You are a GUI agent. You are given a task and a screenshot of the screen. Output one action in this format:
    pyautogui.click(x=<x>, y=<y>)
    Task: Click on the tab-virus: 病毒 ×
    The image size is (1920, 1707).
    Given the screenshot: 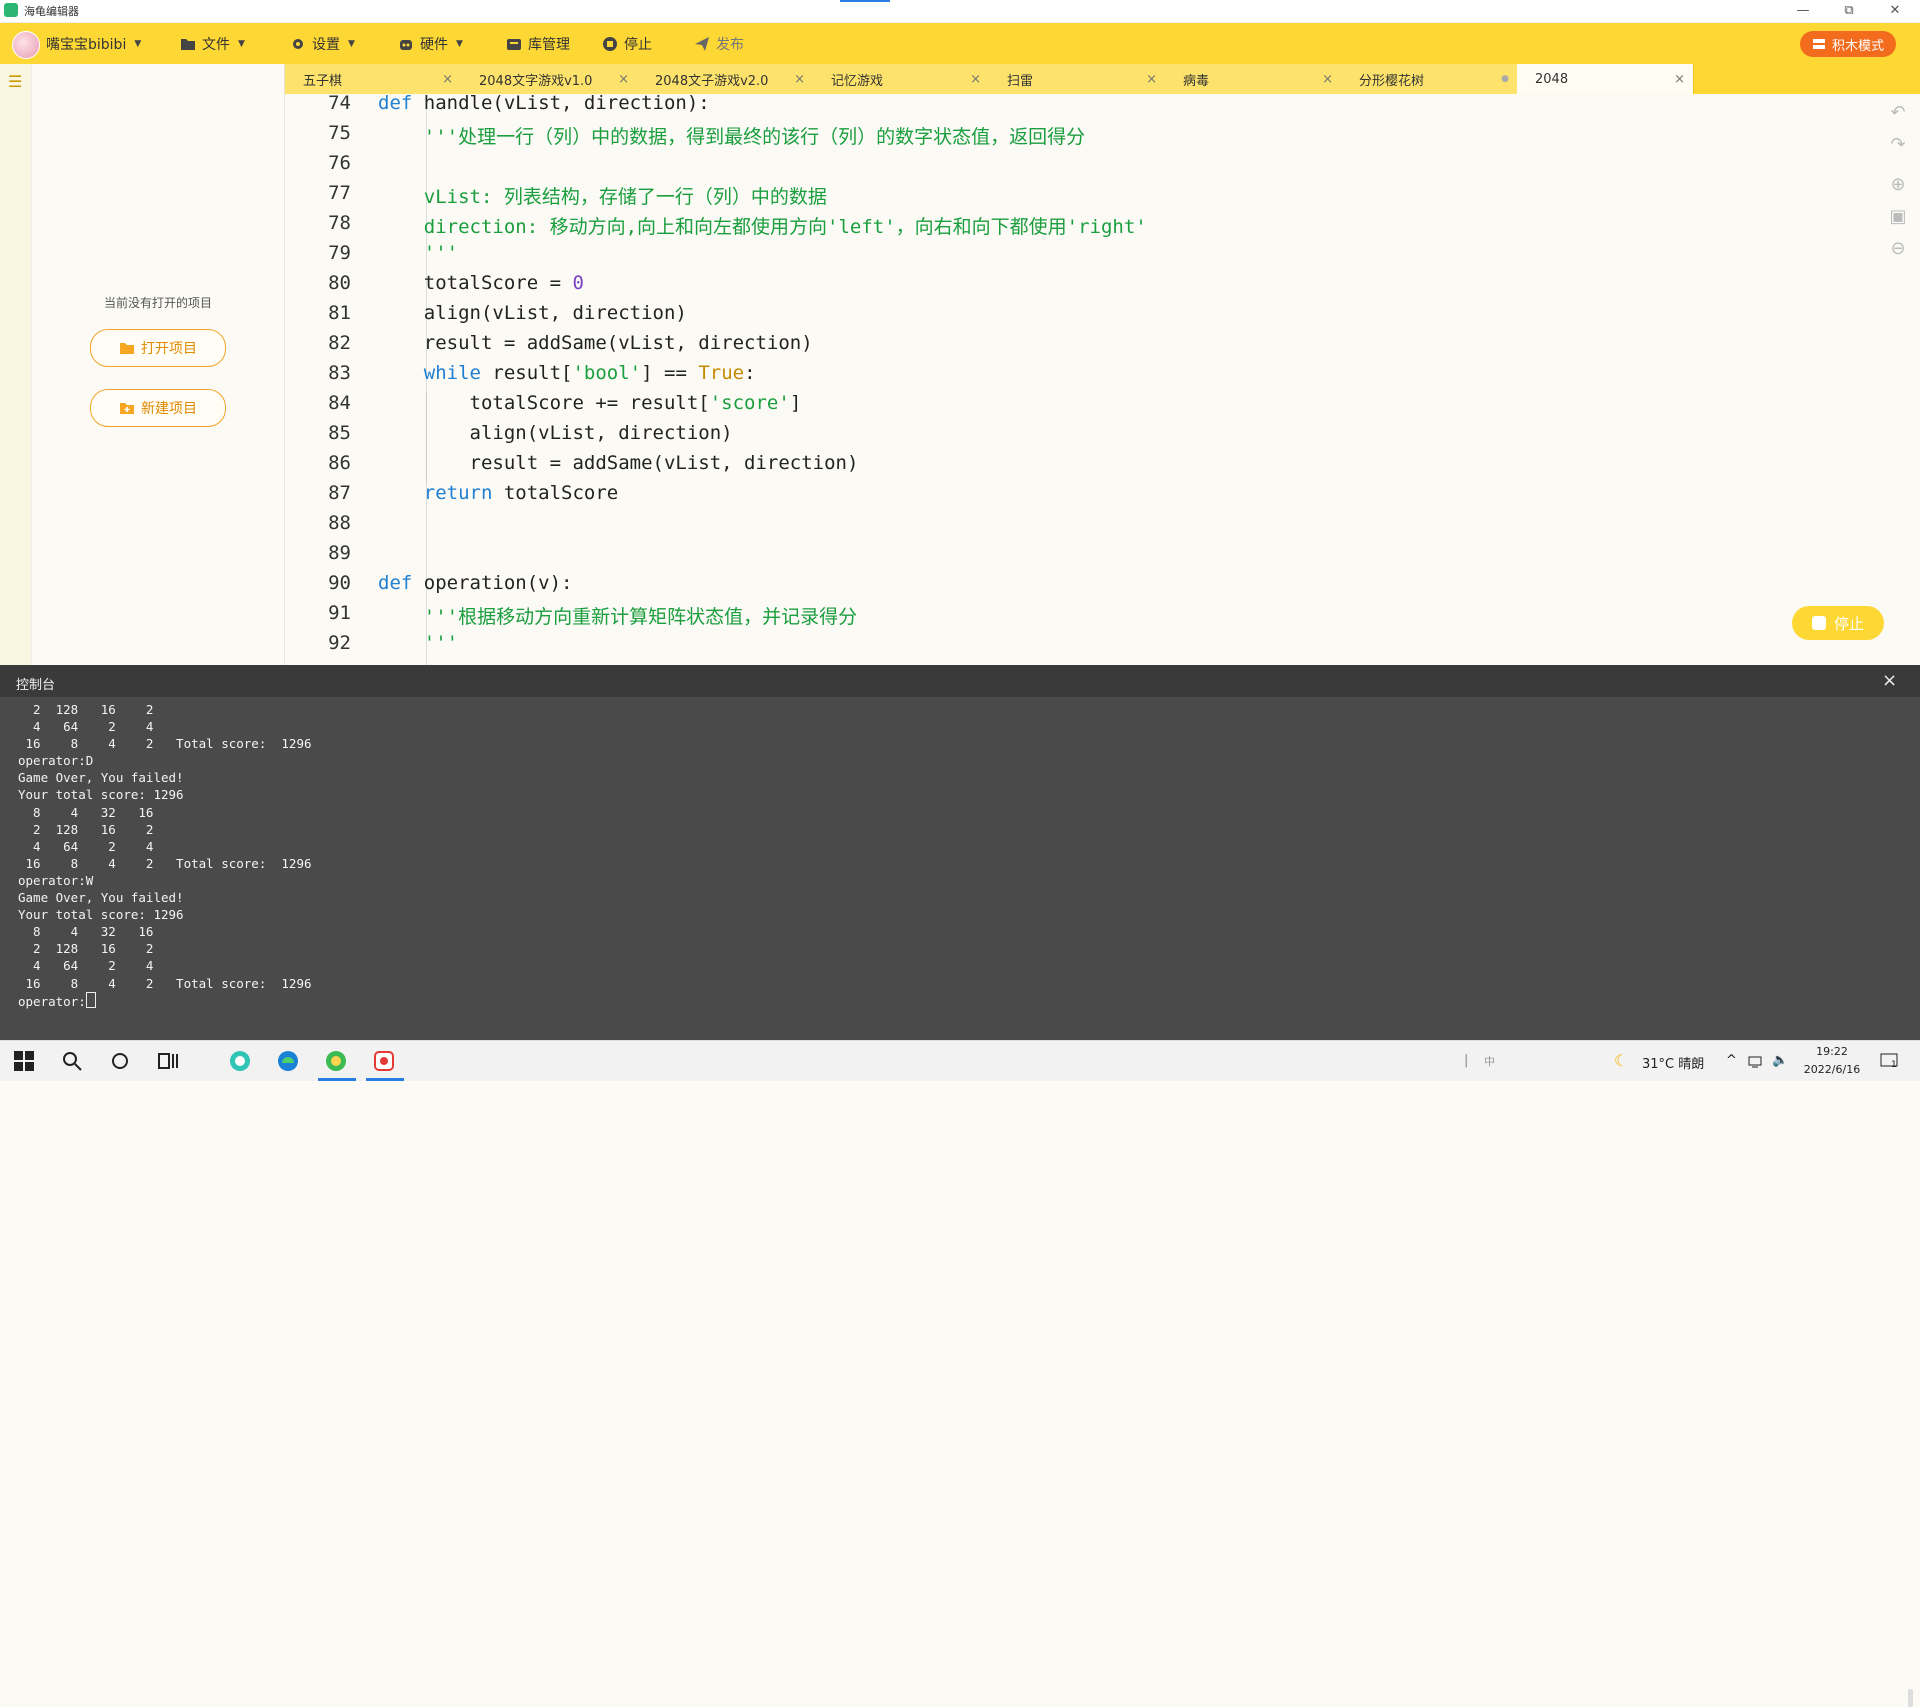 What is the action you would take?
    pyautogui.click(x=1253, y=79)
    